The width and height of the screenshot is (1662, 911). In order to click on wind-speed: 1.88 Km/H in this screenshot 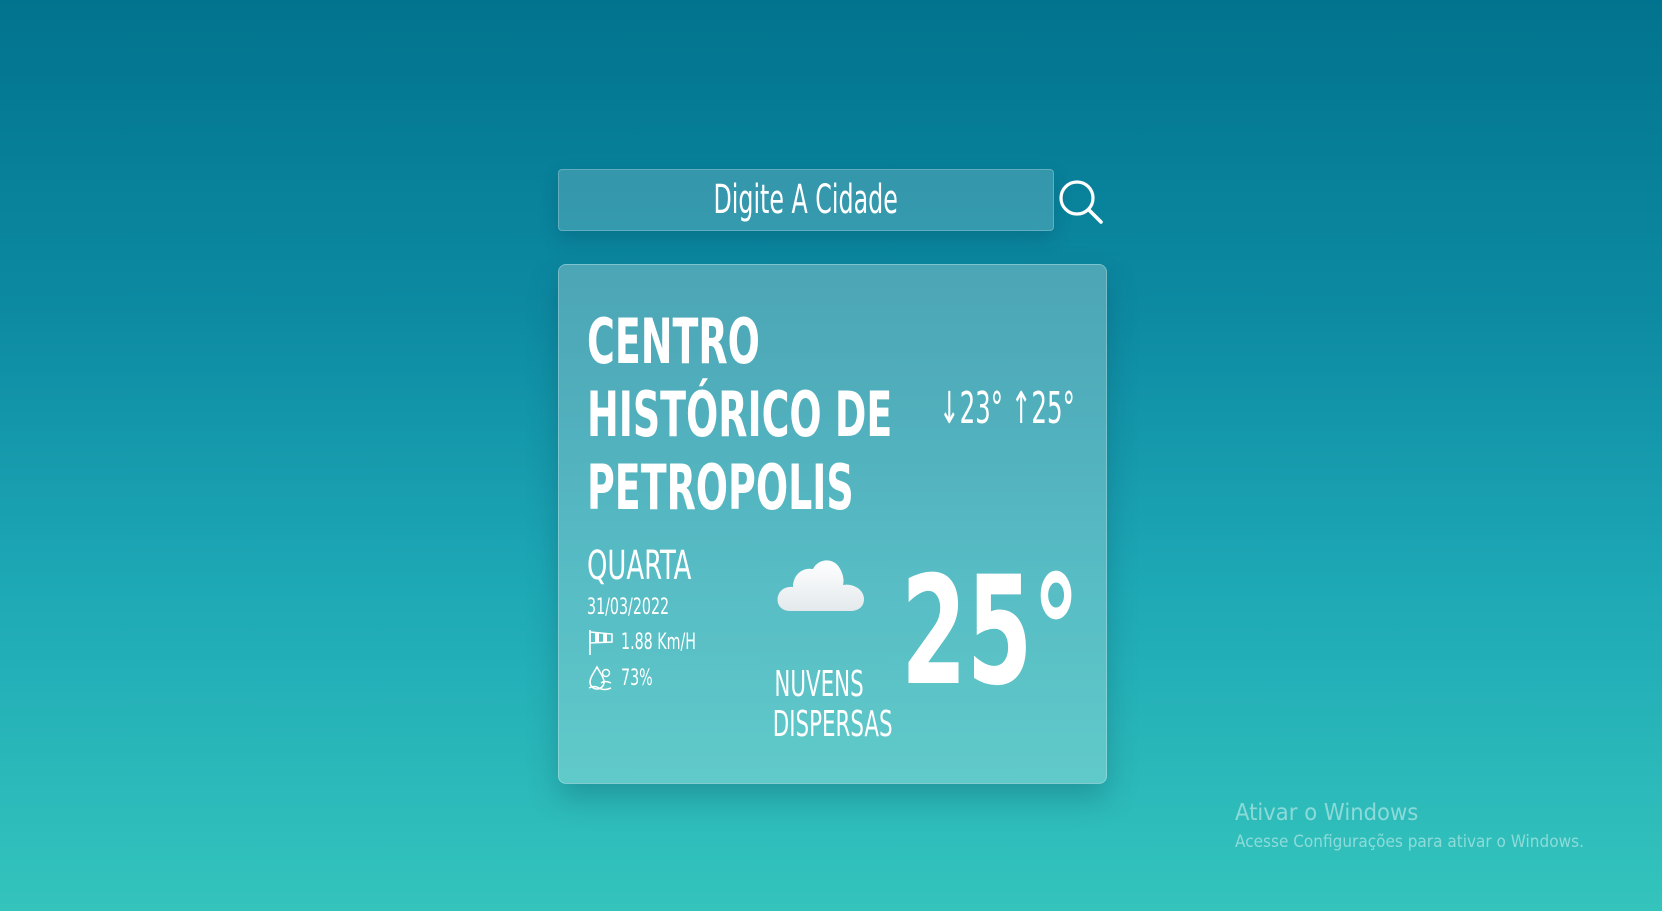, I will do `click(656, 642)`.